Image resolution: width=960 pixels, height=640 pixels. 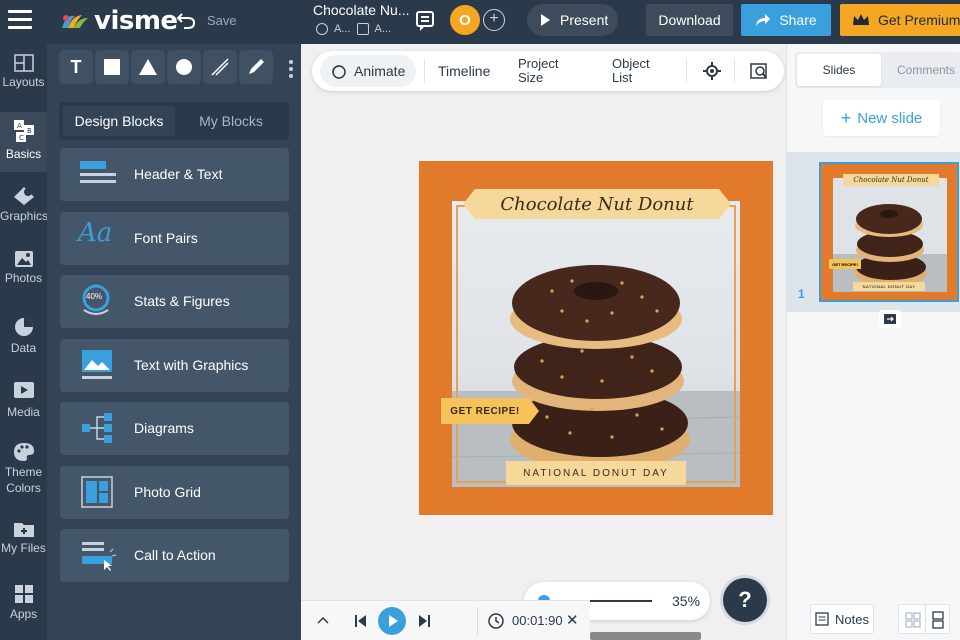 I want to click on block-font-pairs: Aa Font Pairs, so click(x=174, y=238).